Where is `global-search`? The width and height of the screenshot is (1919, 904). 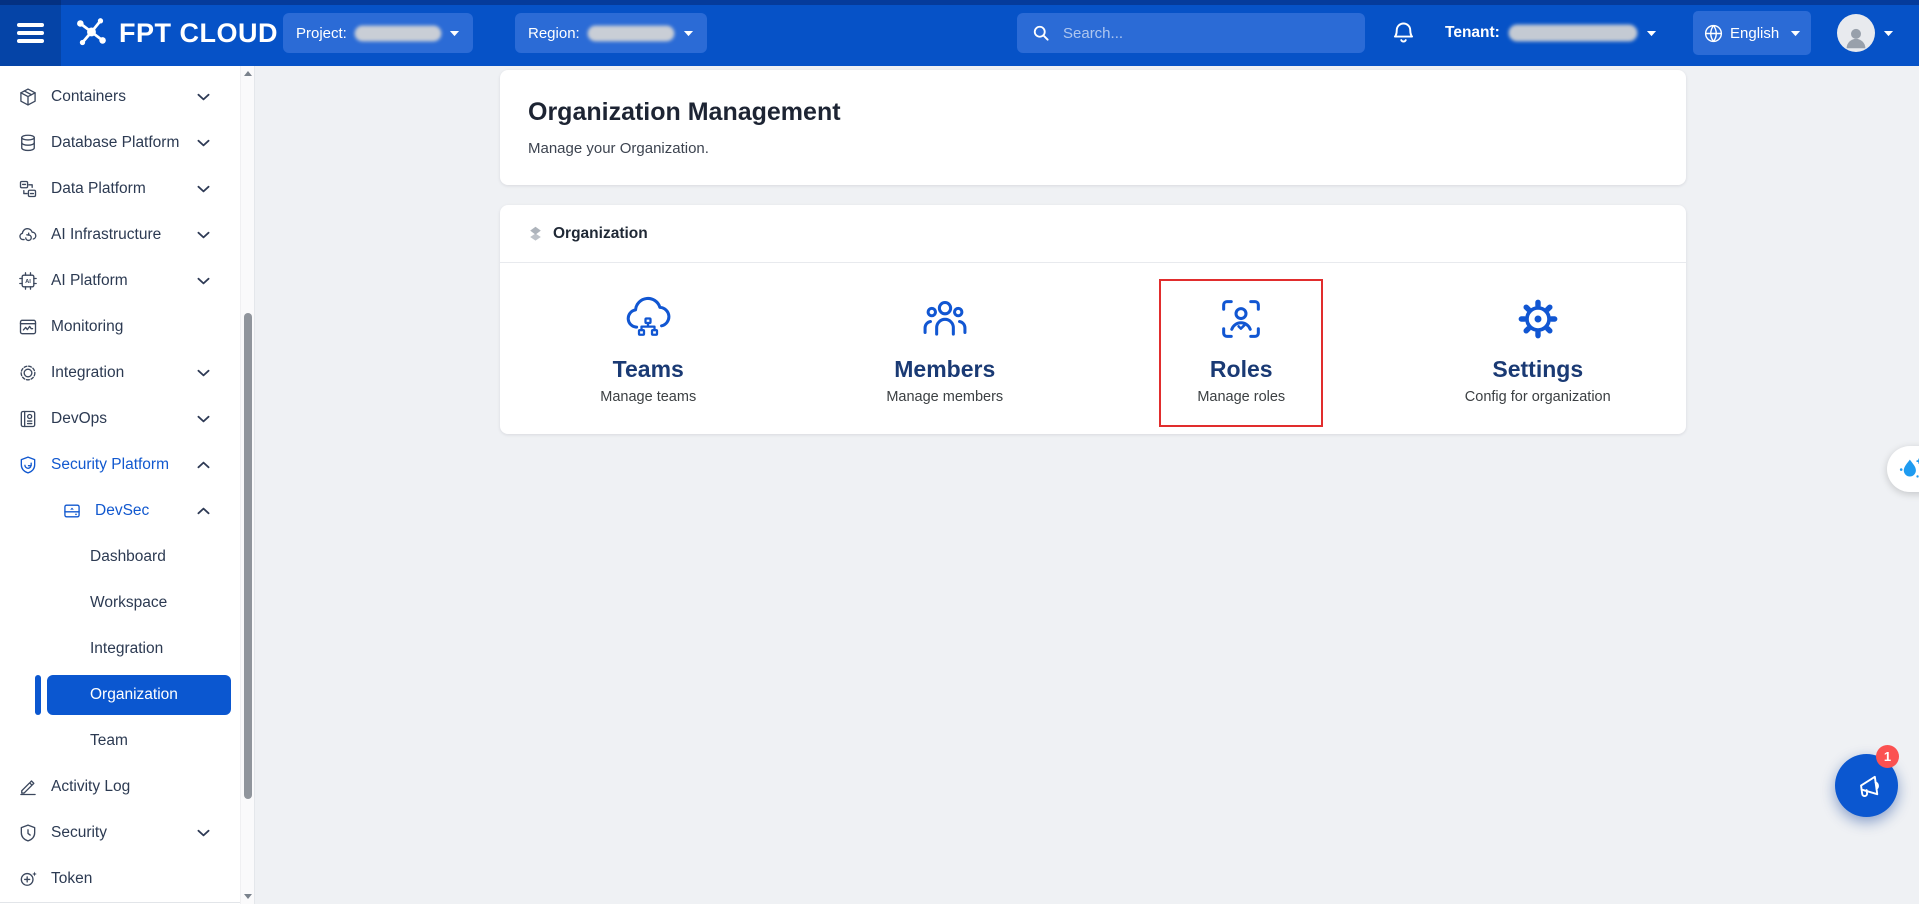 global-search is located at coordinates (1191, 33).